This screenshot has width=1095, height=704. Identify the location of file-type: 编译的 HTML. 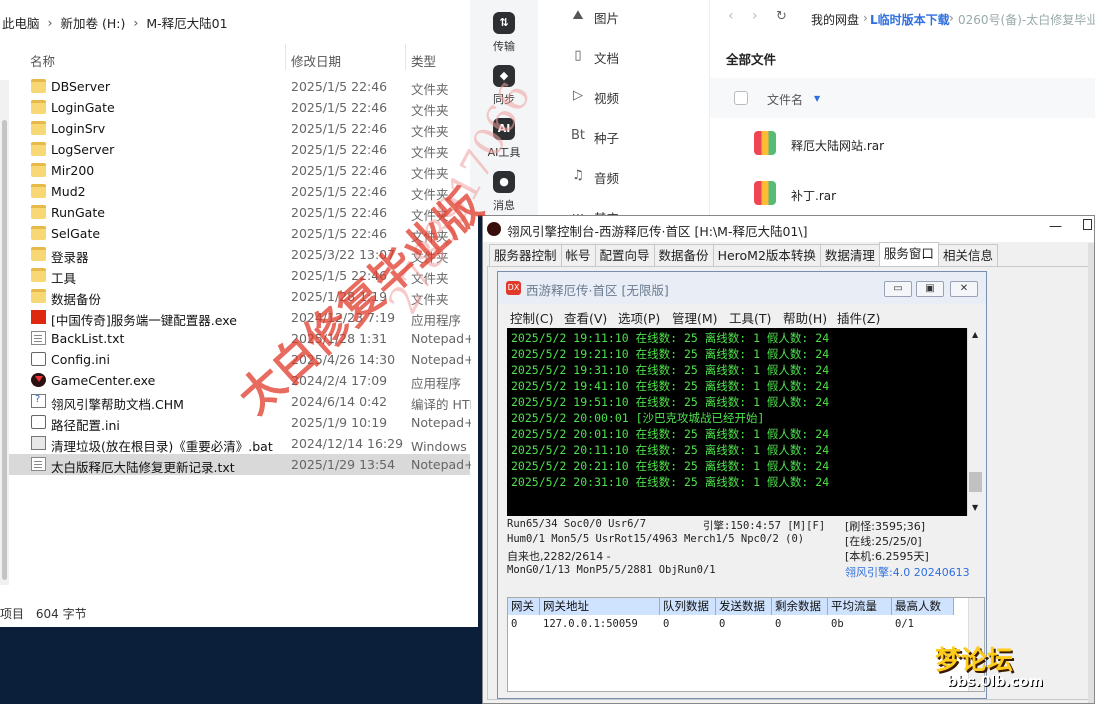
(441, 404).